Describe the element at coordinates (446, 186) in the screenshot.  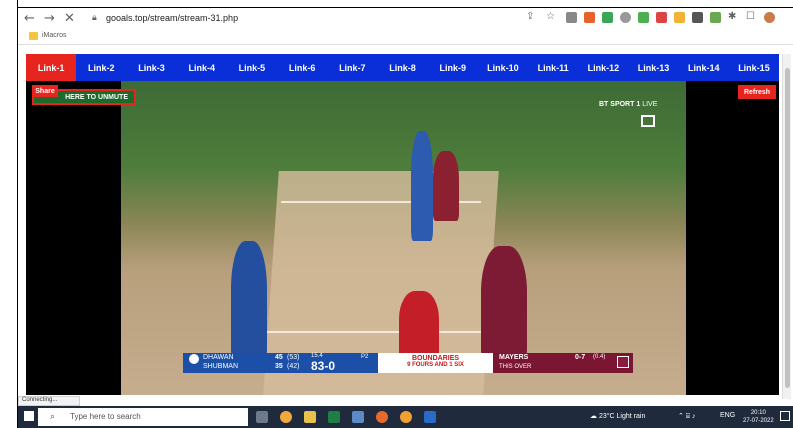
I see `keeper-figure` at that location.